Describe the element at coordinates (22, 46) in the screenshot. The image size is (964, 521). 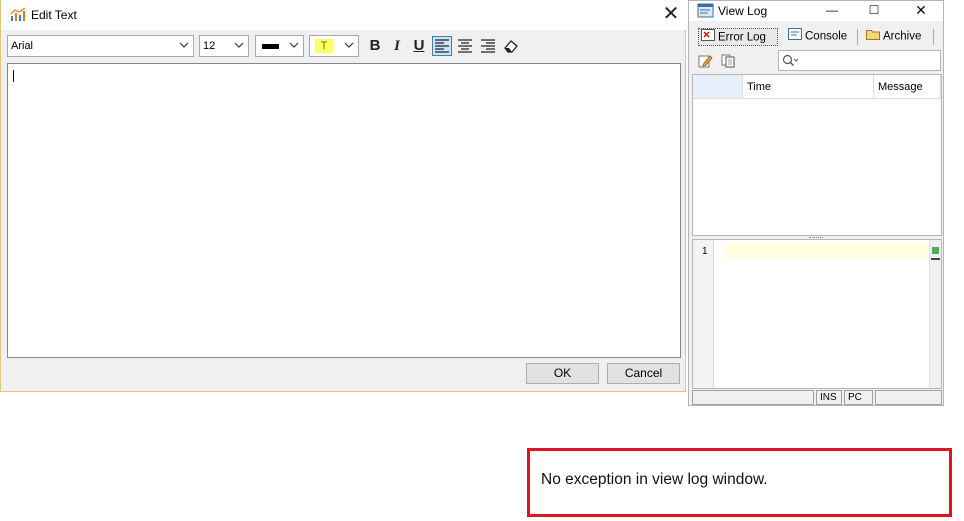
I see `font-family-value: Arial` at that location.